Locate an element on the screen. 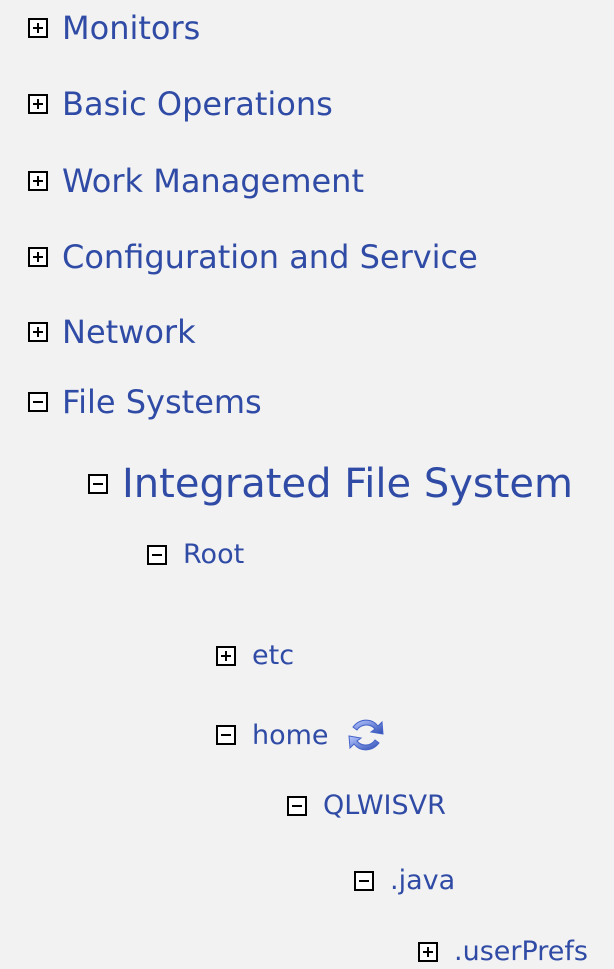 The height and width of the screenshot is (969, 614). tree-item-label: home is located at coordinates (290, 735).